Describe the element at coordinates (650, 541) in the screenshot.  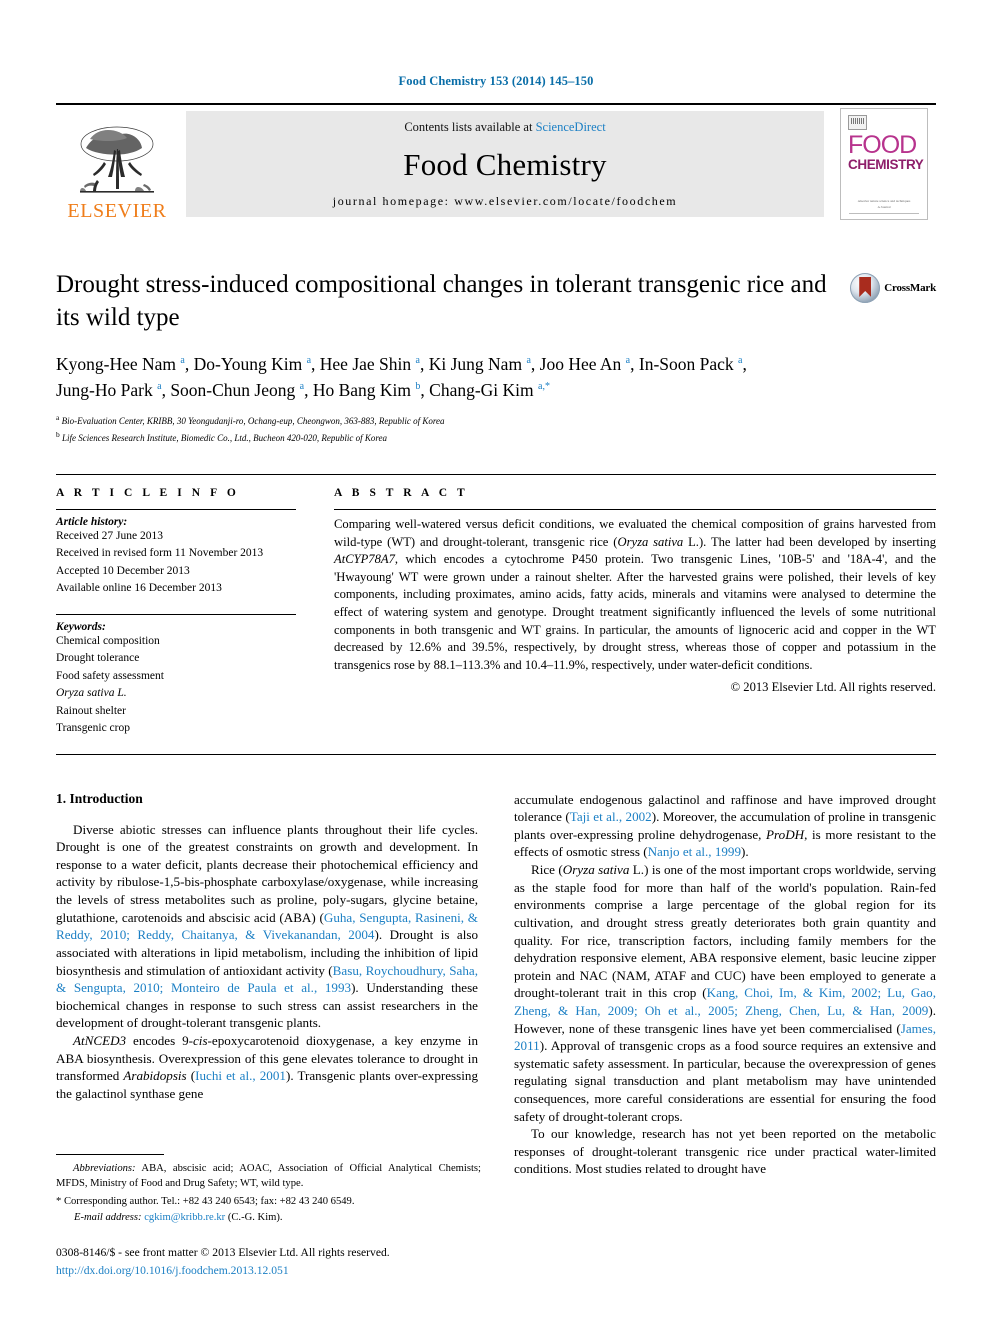
I see `abstract-species: Oryza sativa` at that location.